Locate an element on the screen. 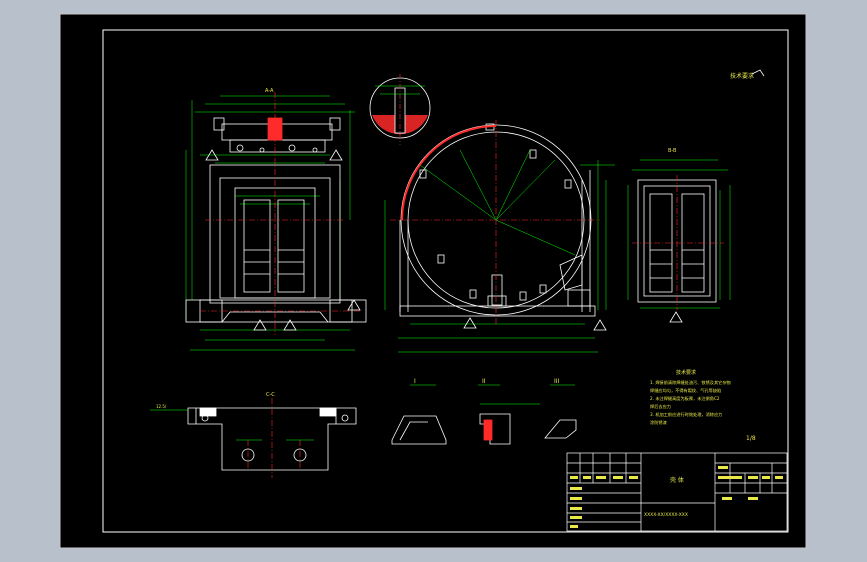 The height and width of the screenshot is (562, 867). section-label-left: A-A is located at coordinates (269, 91).